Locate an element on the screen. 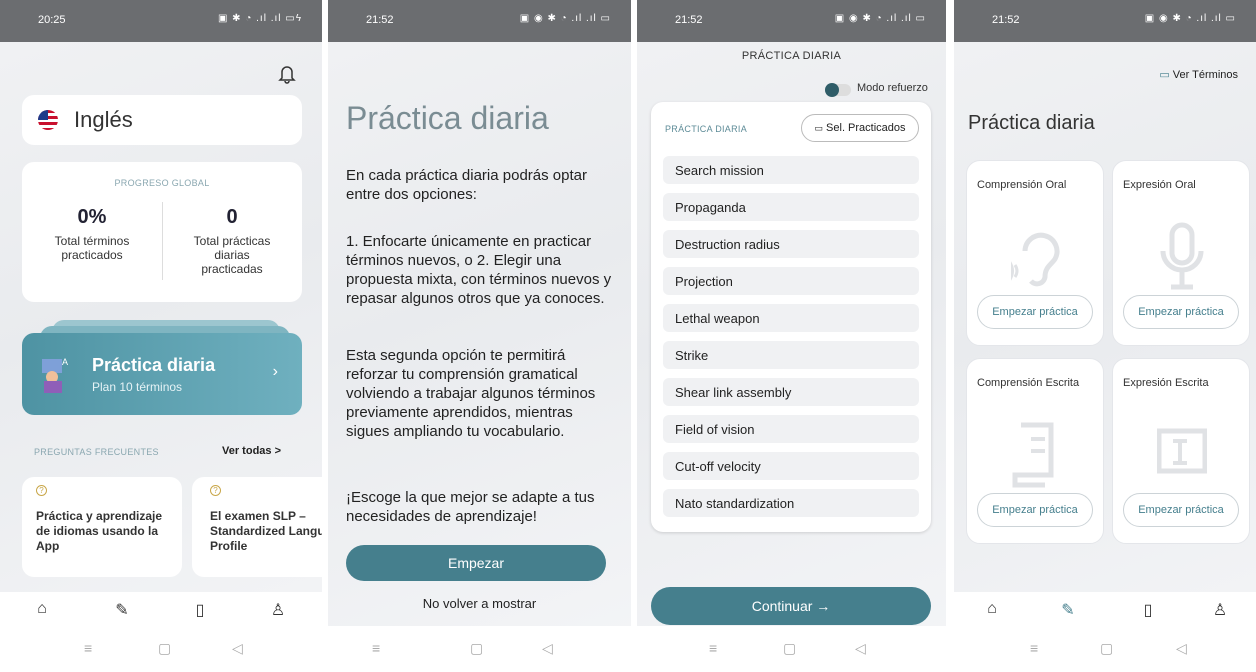 The height and width of the screenshot is (672, 1256). daily-practice-card: A Práctica diaria Plan 10 términos › is located at coordinates (162, 374).